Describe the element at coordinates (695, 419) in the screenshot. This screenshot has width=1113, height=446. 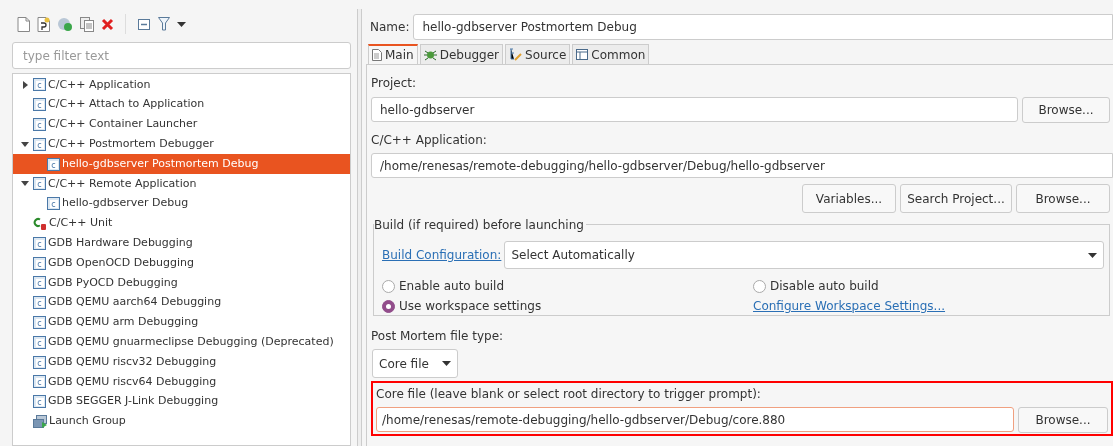
I see `core-file-field: /home/renesas/remote-debugging/hello-gdbserver/Debug/core.880` at that location.